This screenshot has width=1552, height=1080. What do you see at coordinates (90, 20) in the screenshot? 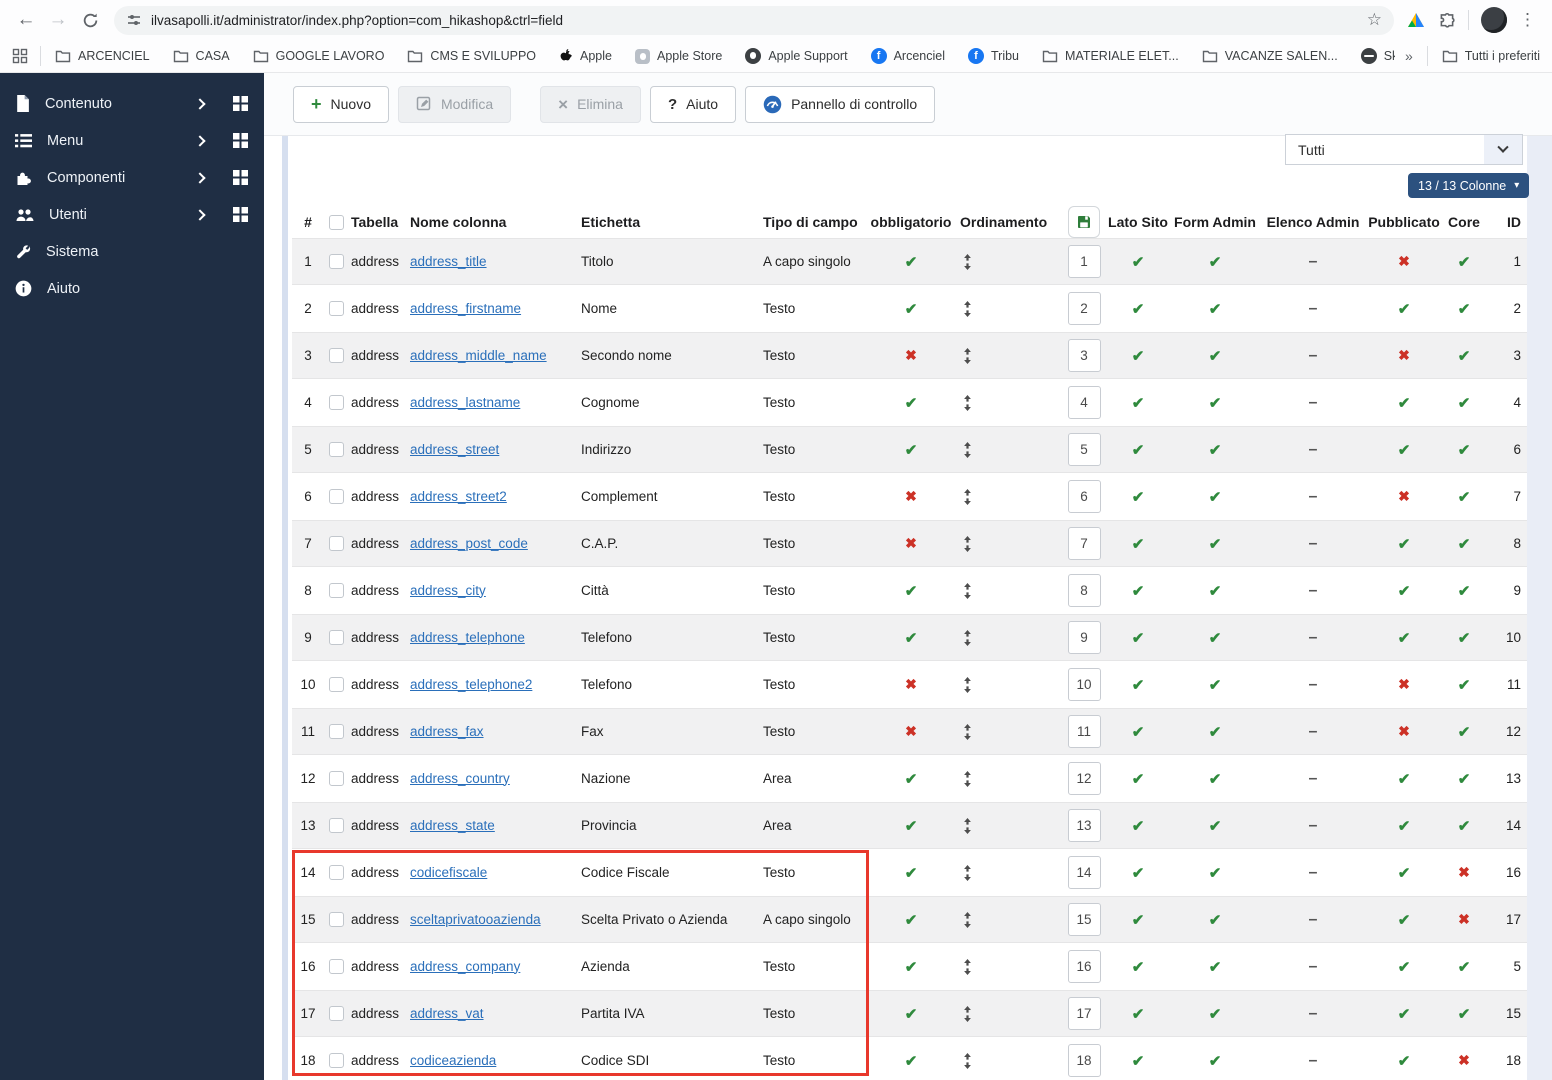
I see `reload-icon` at bounding box center [90, 20].